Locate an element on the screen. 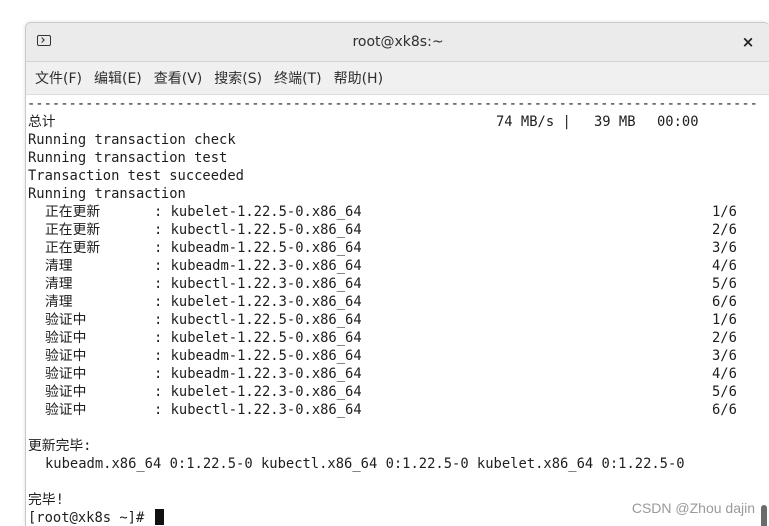 Image resolution: width=769 pixels, height=526 pixels. text-cursor is located at coordinates (159, 517).